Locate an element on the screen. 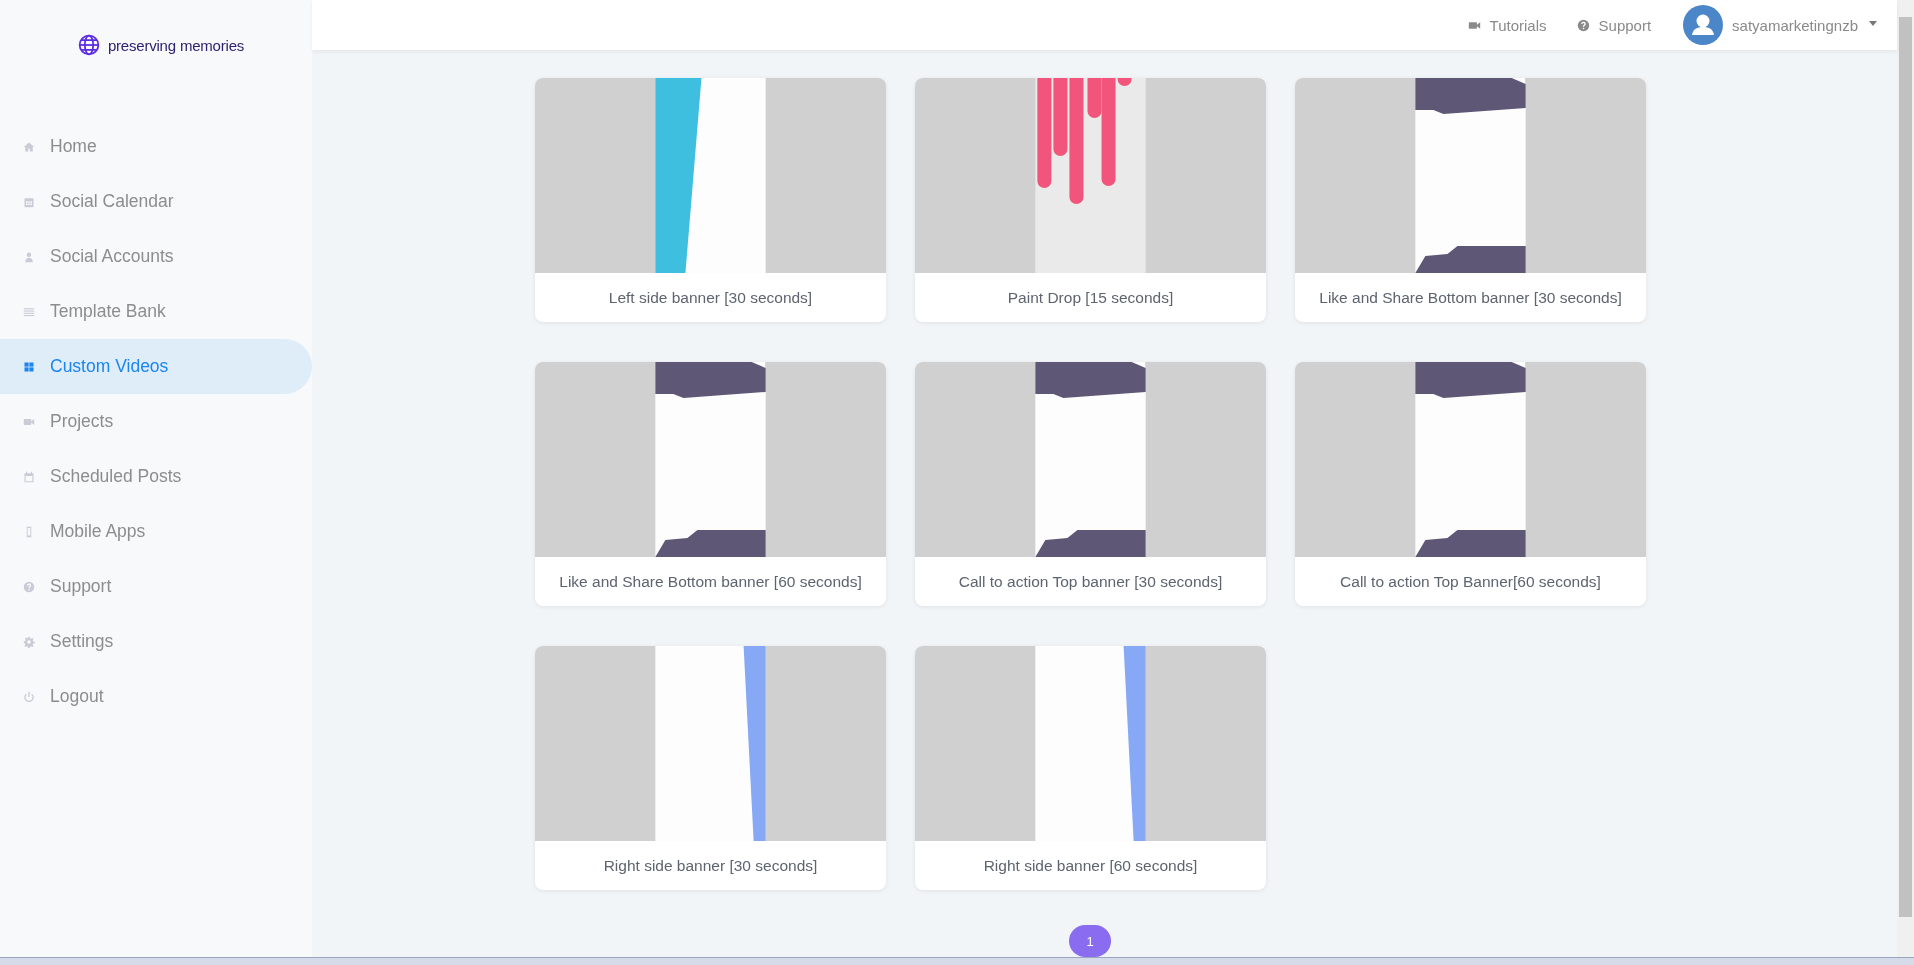 This screenshot has height=965, width=1914. template-card: Call to action Top Banner[60 seconds] is located at coordinates (1470, 484).